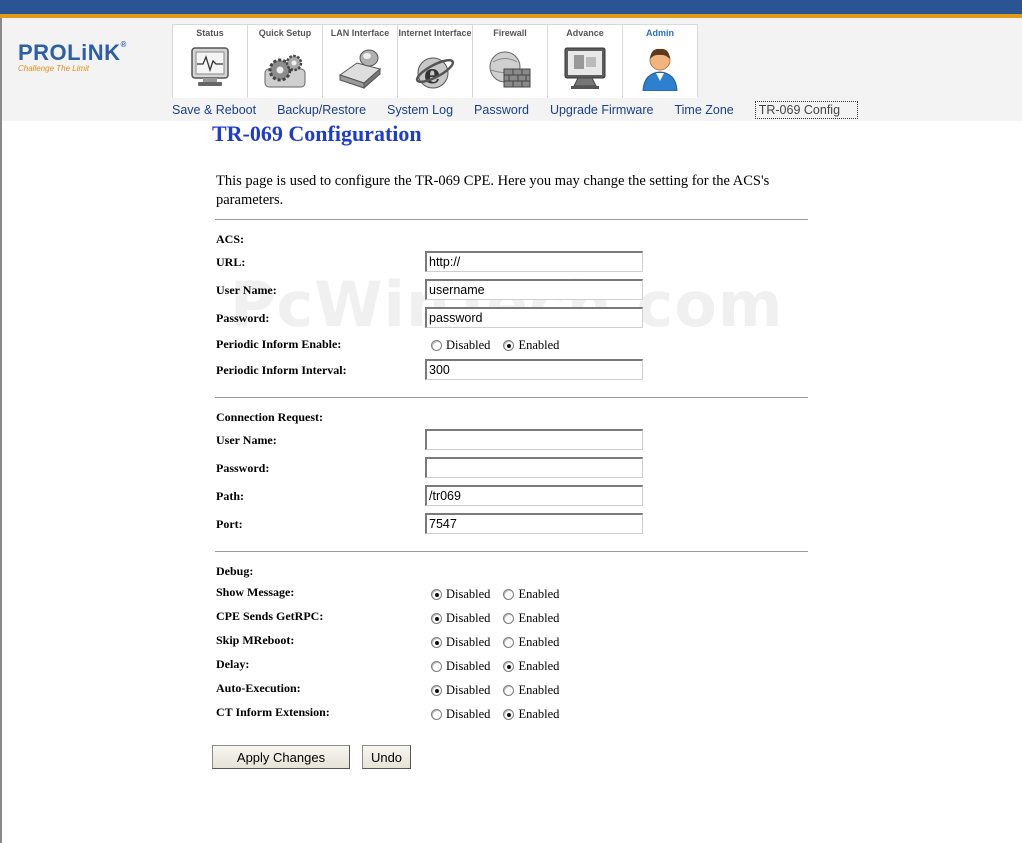  What do you see at coordinates (660, 69) in the screenshot?
I see `admin-user-icon` at bounding box center [660, 69].